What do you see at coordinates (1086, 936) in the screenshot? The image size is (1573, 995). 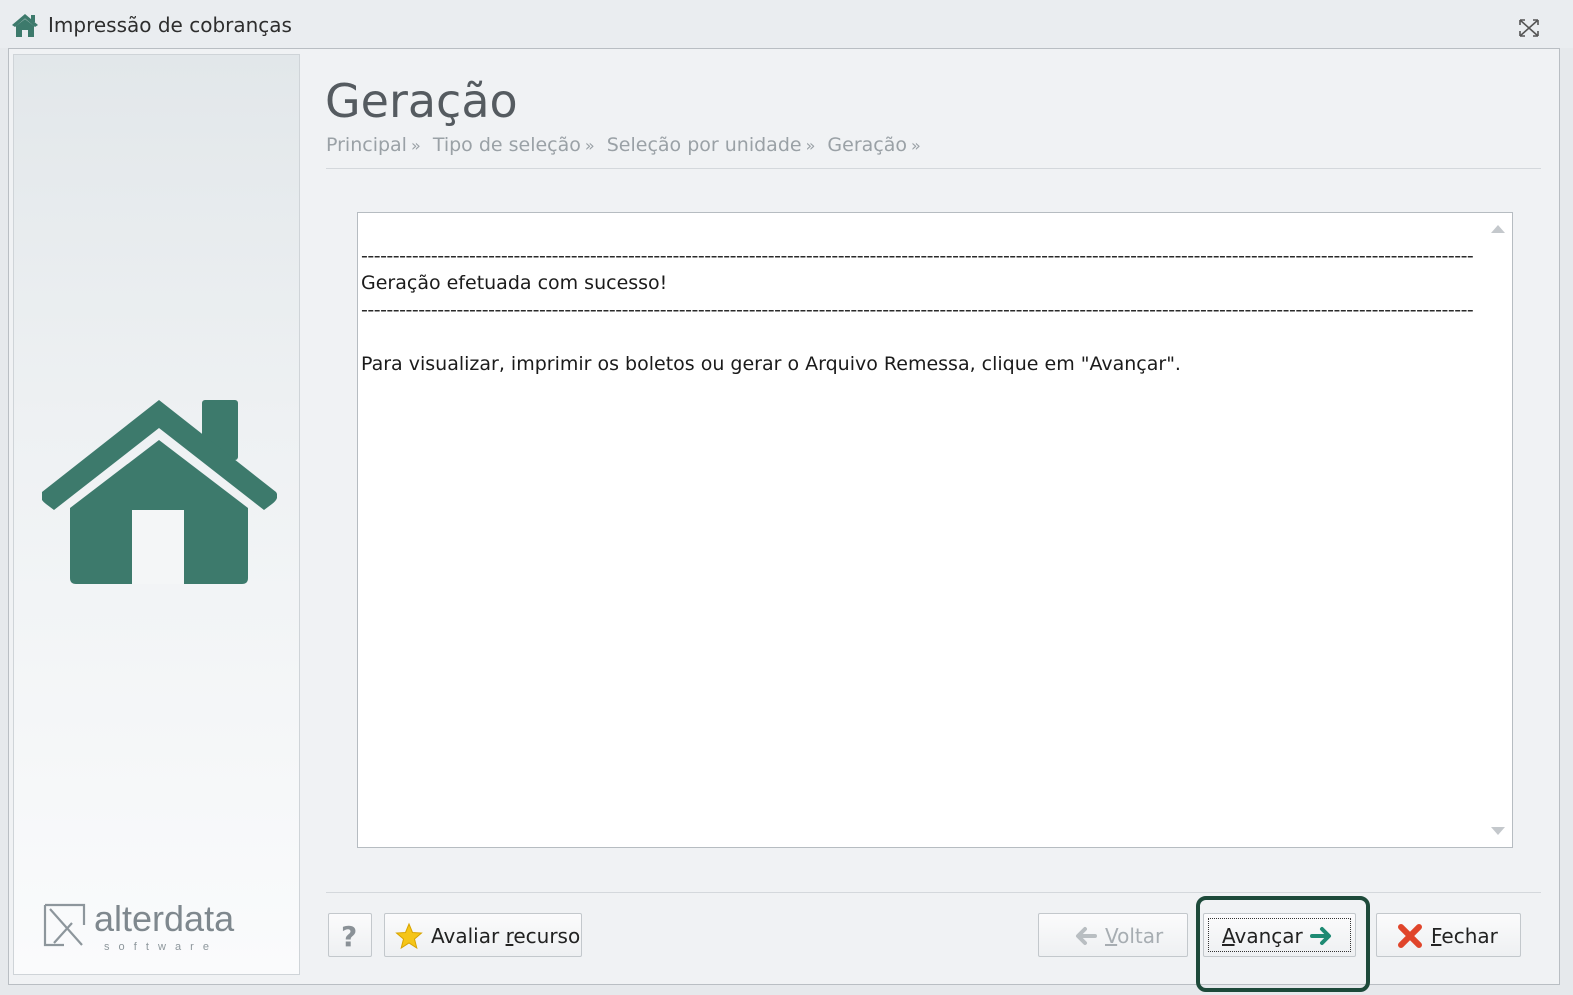 I see `arrow-left-icon` at bounding box center [1086, 936].